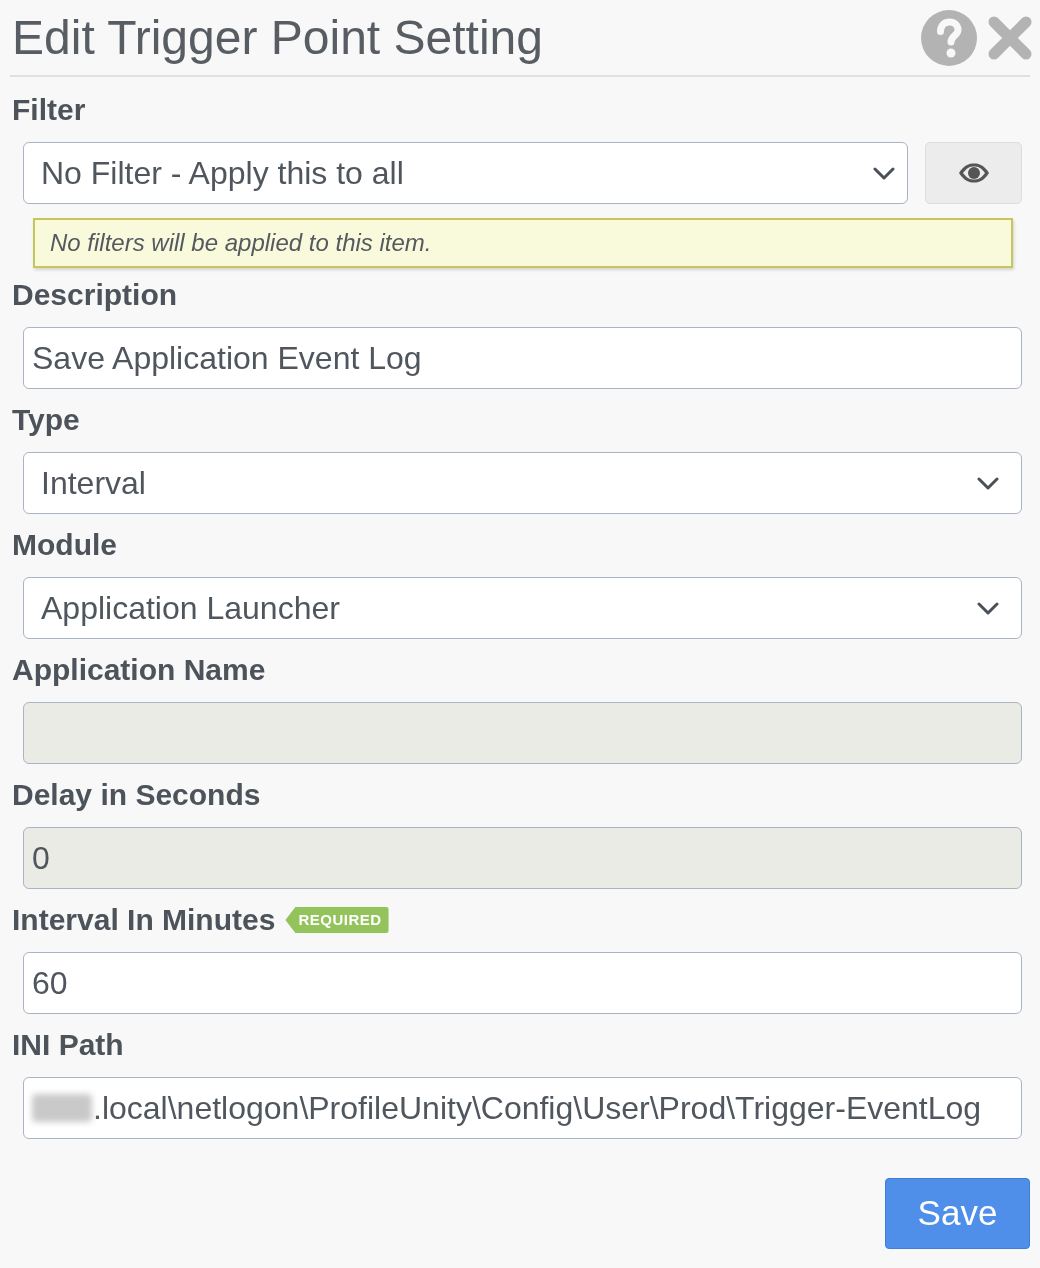 The width and height of the screenshot is (1040, 1268). Describe the element at coordinates (46, 420) in the screenshot. I see `field-label: Type` at that location.